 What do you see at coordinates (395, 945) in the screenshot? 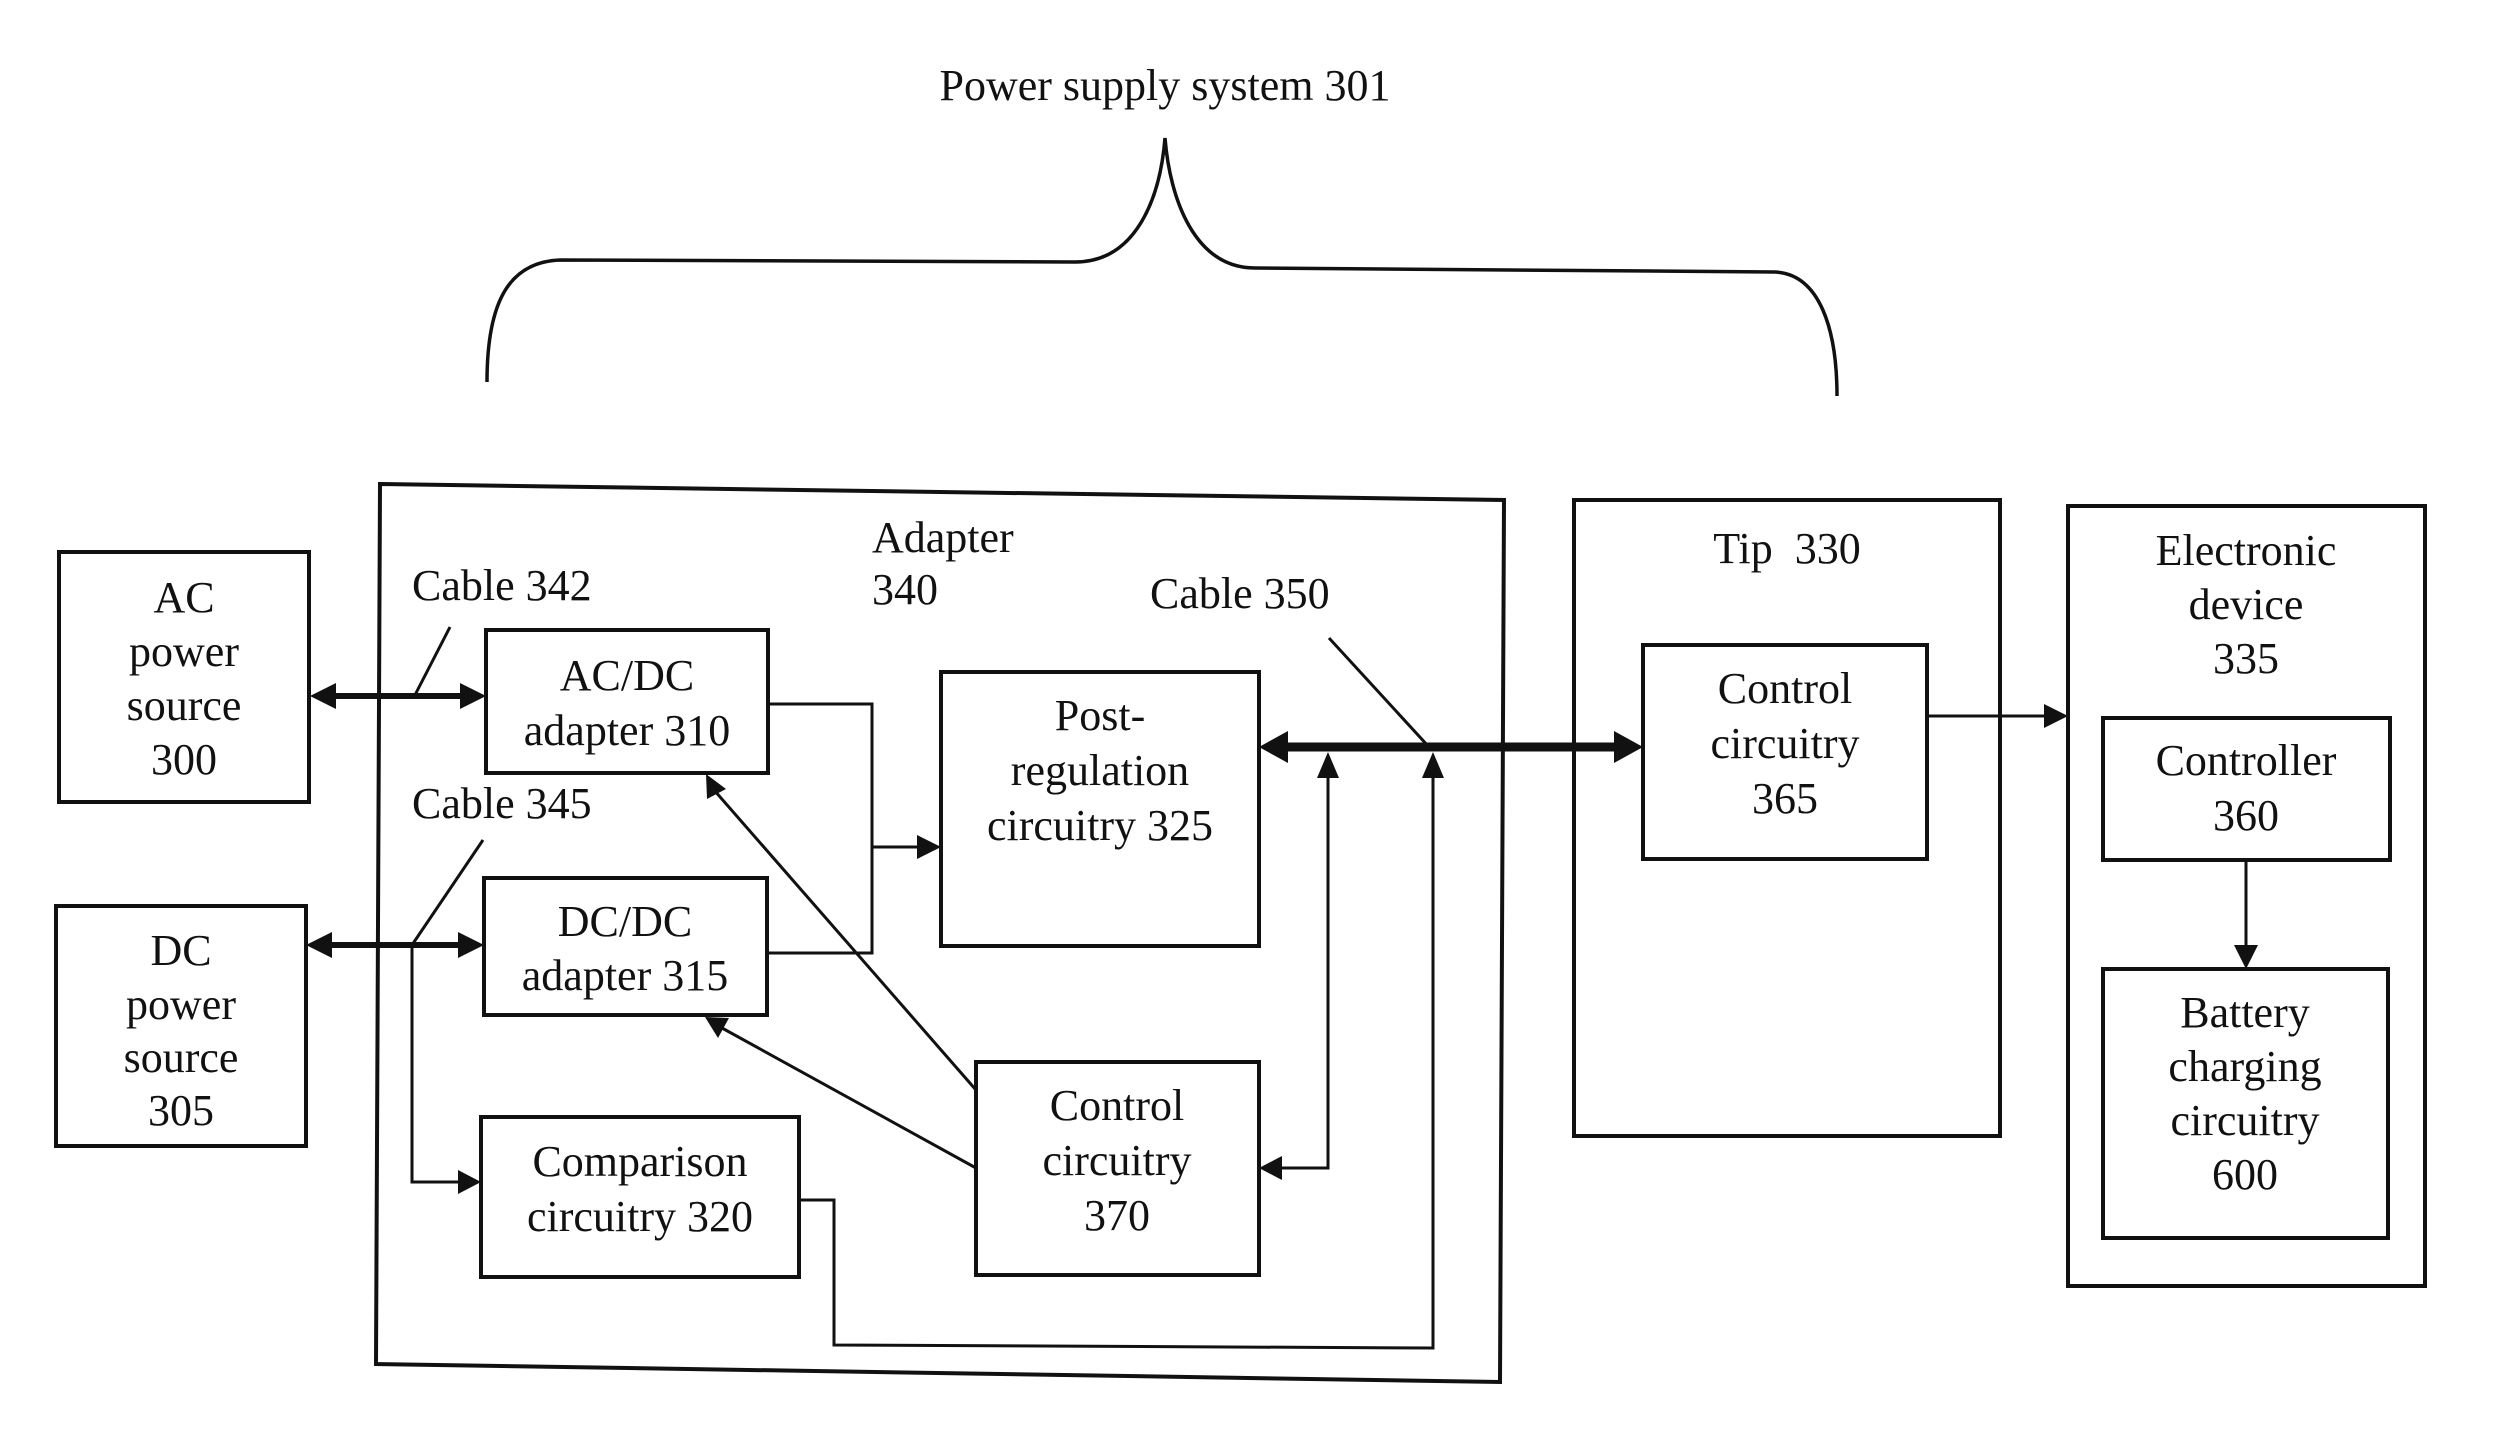
I see `cable-345-bidirectional-arrow` at bounding box center [395, 945].